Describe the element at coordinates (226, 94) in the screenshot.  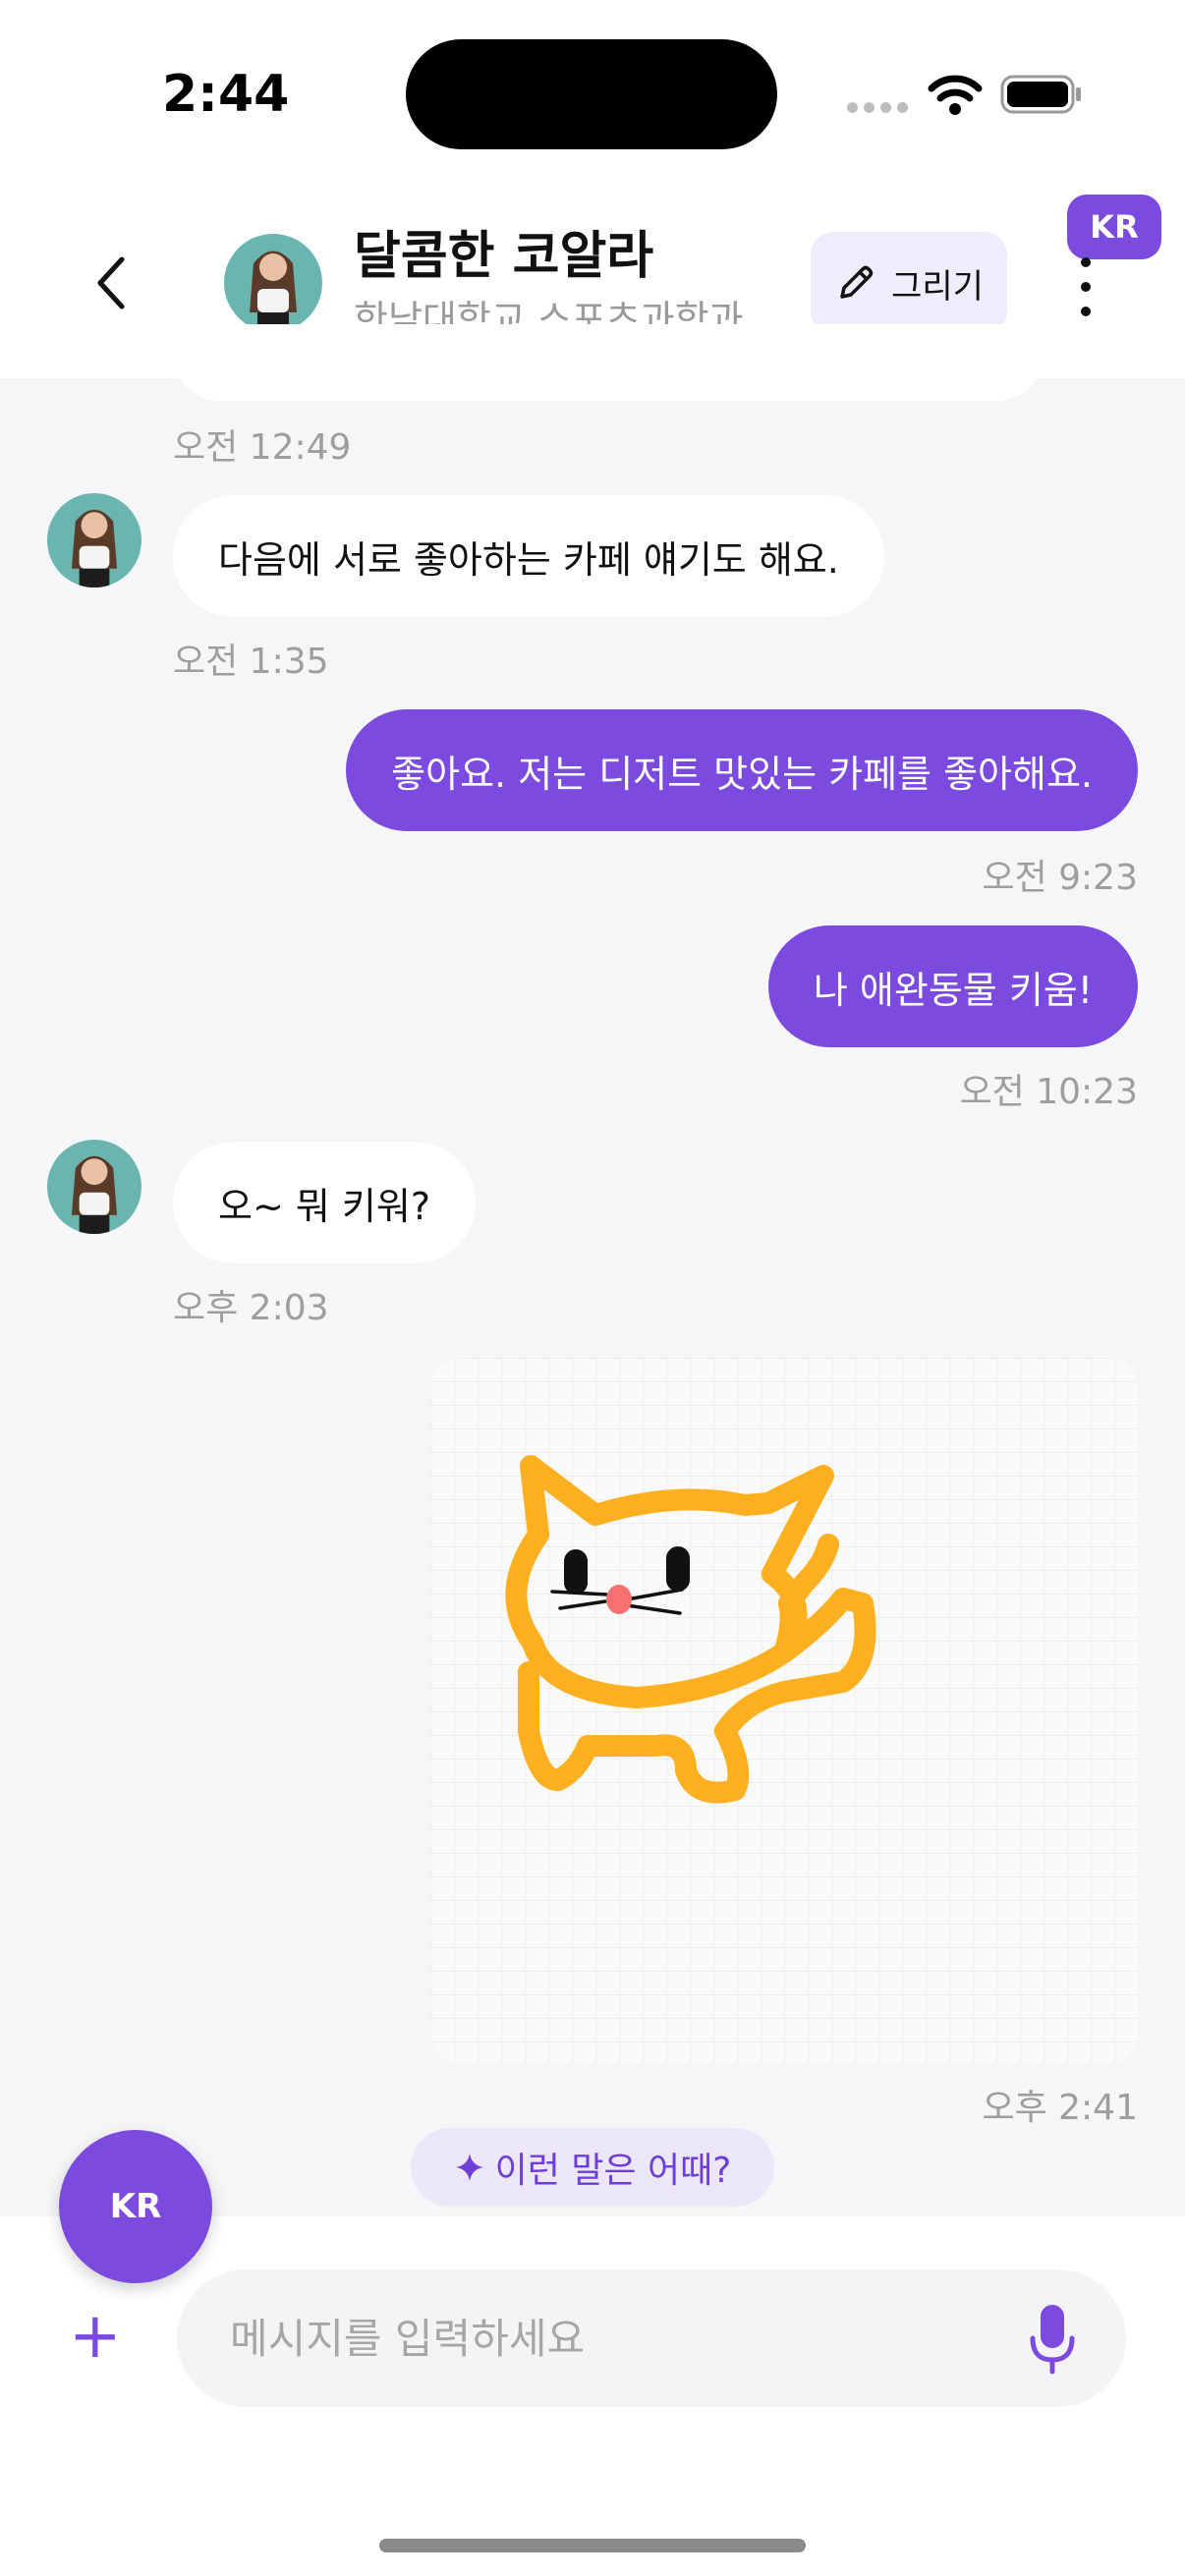
I see `status-time: 2:44` at that location.